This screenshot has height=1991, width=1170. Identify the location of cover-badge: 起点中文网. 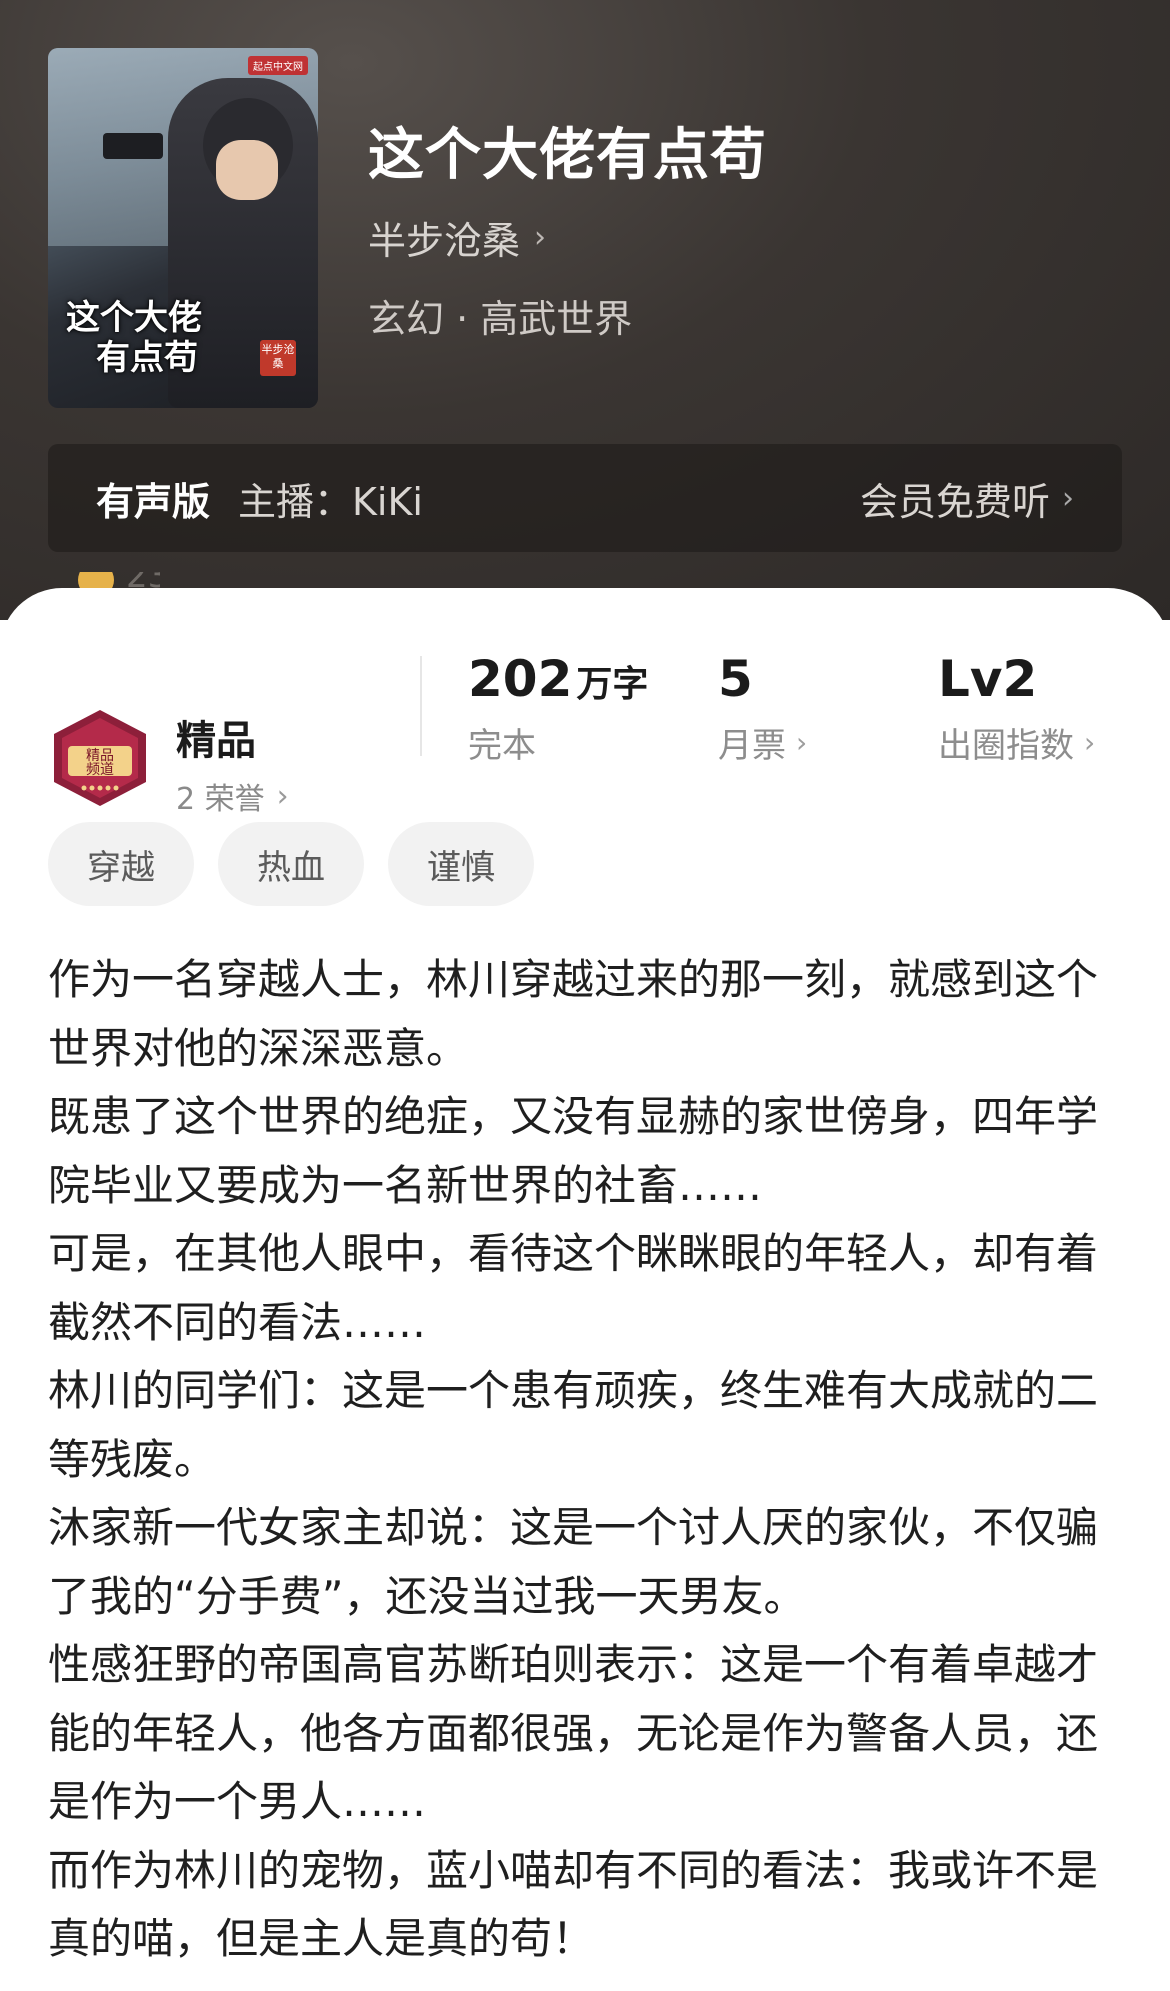
(278, 65).